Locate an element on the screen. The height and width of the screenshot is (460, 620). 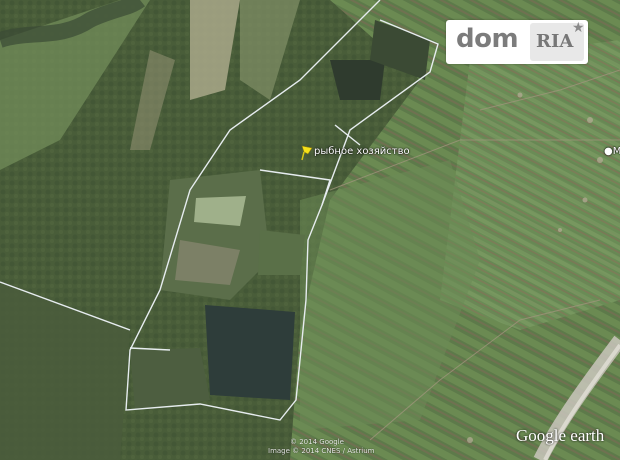
place-label-right: ●Ме is located at coordinates (612, 151).